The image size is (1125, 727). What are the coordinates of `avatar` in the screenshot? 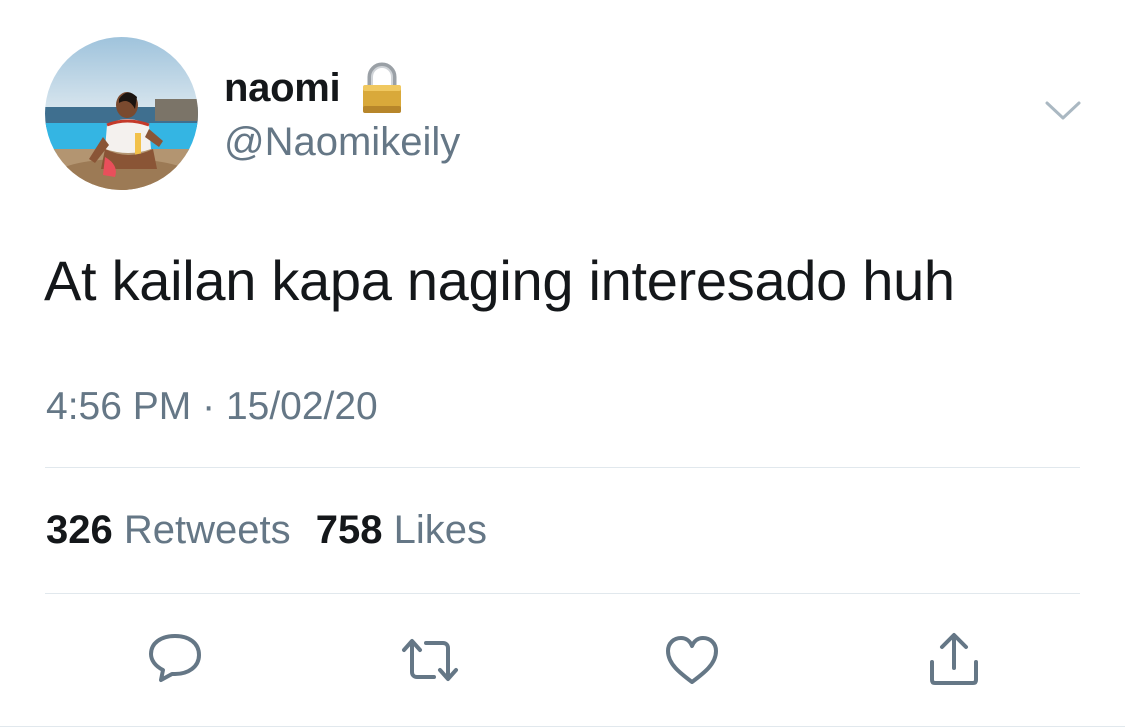 It's located at (121, 113).